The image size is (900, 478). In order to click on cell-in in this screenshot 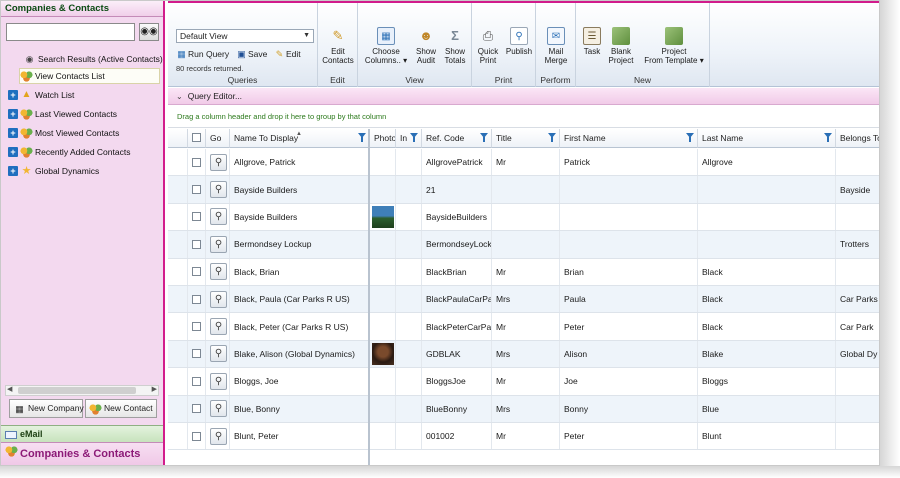, I will do `click(409, 217)`.